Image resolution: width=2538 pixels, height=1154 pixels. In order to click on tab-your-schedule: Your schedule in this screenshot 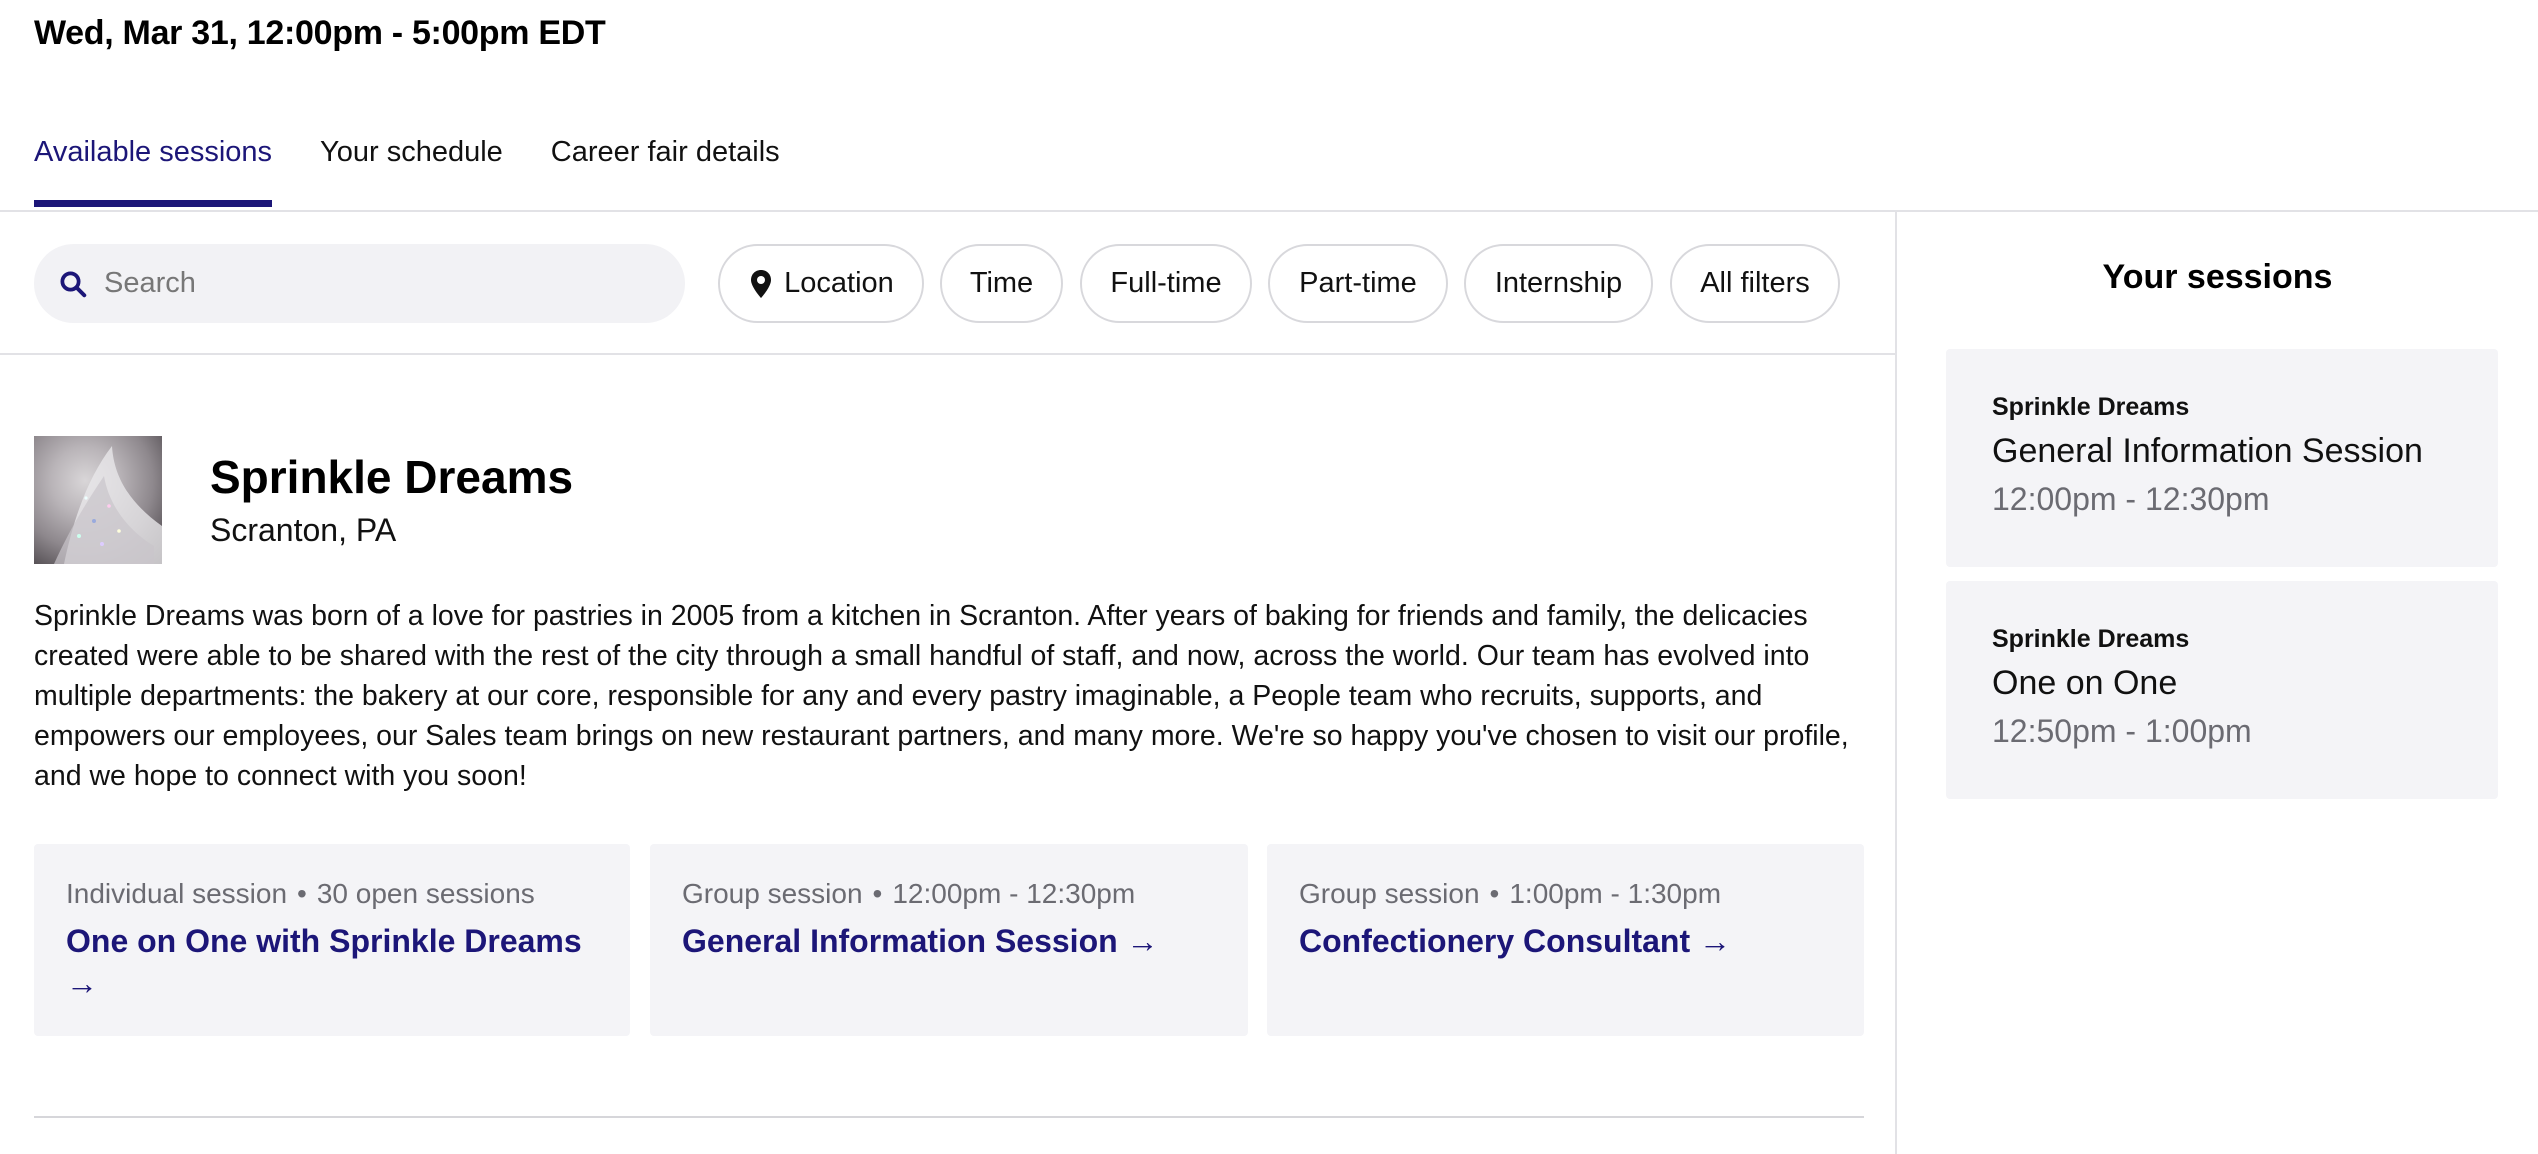, I will do `click(411, 171)`.